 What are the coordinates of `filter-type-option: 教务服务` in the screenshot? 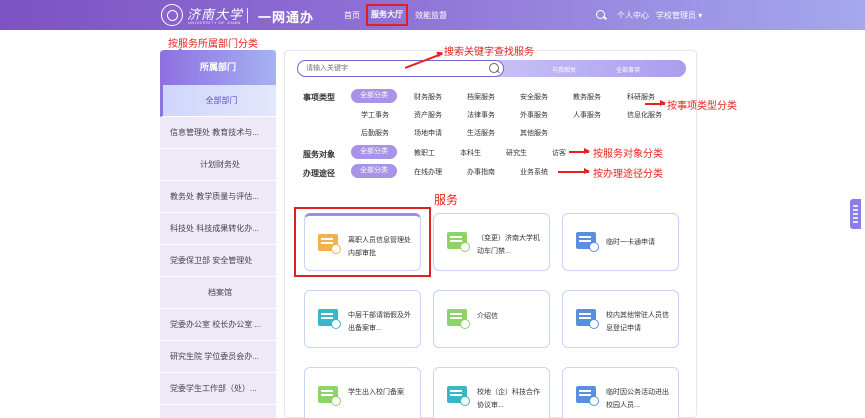 It's located at (587, 97).